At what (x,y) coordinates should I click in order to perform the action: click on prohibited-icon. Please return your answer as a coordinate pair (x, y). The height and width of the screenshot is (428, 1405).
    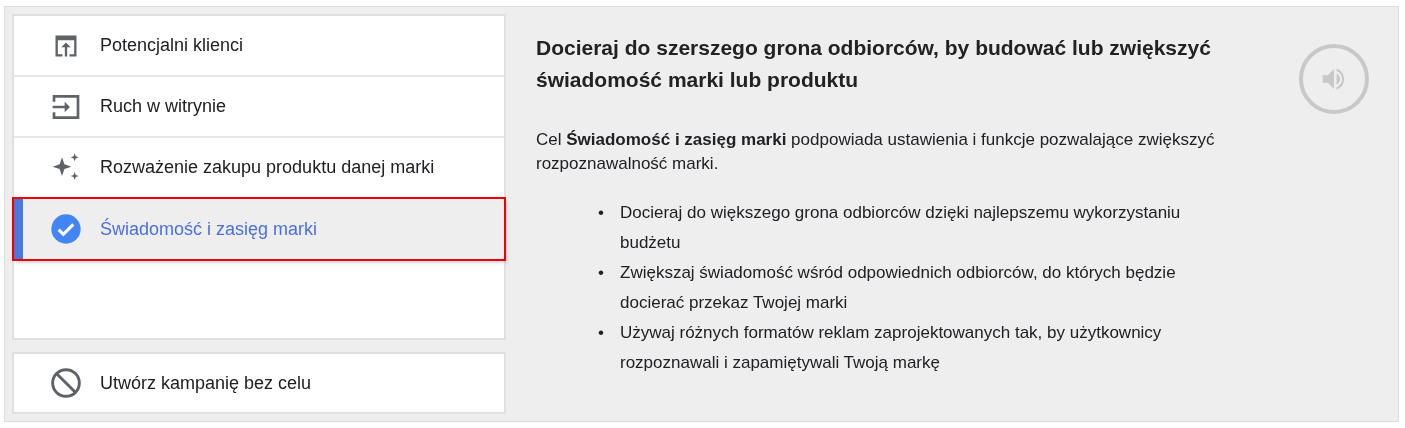
    Looking at the image, I should click on (66, 383).